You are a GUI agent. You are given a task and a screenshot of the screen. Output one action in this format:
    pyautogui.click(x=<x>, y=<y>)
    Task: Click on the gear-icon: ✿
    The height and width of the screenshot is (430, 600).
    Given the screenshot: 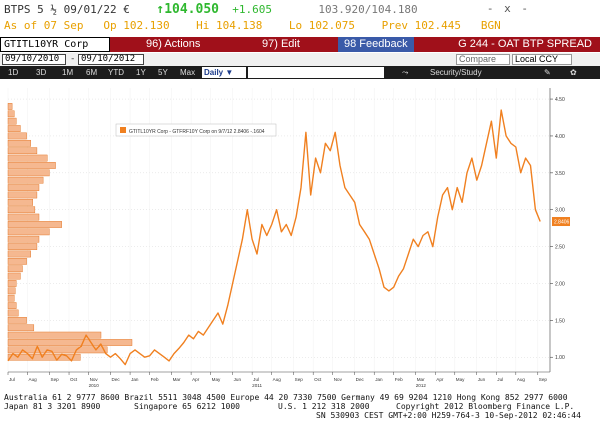 What is the action you would take?
    pyautogui.click(x=573, y=72)
    